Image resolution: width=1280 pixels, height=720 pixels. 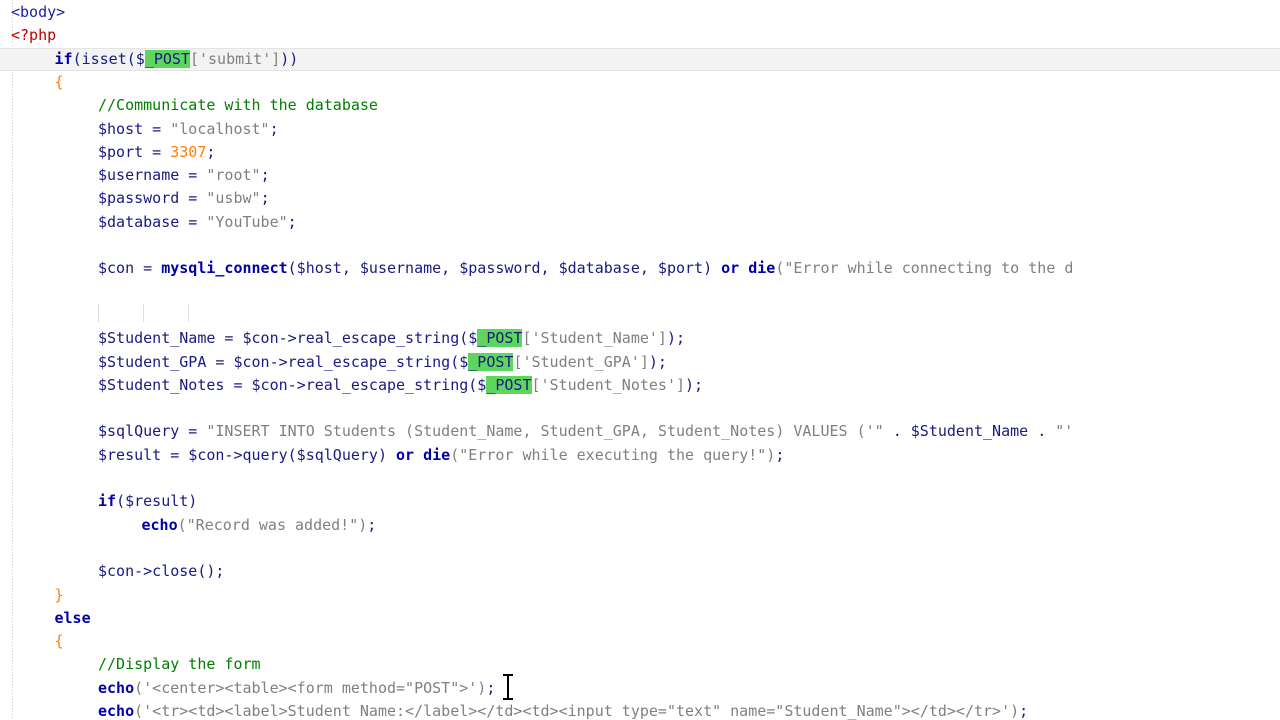 I want to click on code-token-str: "', so click(x=1064, y=431).